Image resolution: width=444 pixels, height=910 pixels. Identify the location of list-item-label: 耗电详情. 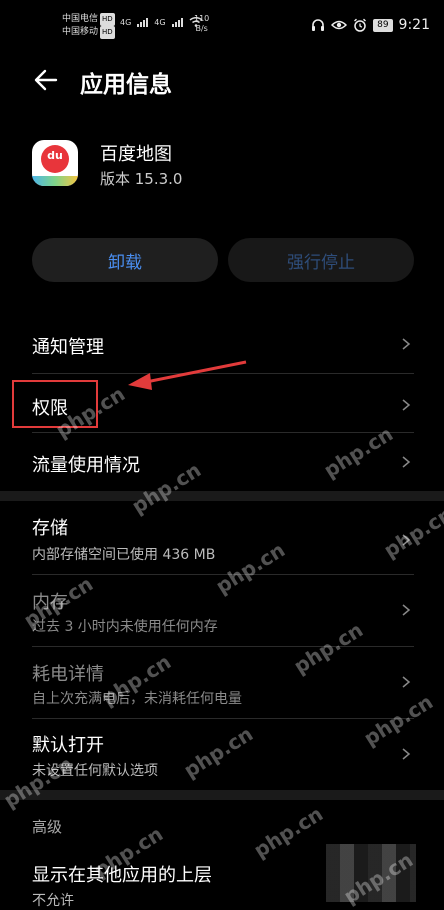
(68, 674).